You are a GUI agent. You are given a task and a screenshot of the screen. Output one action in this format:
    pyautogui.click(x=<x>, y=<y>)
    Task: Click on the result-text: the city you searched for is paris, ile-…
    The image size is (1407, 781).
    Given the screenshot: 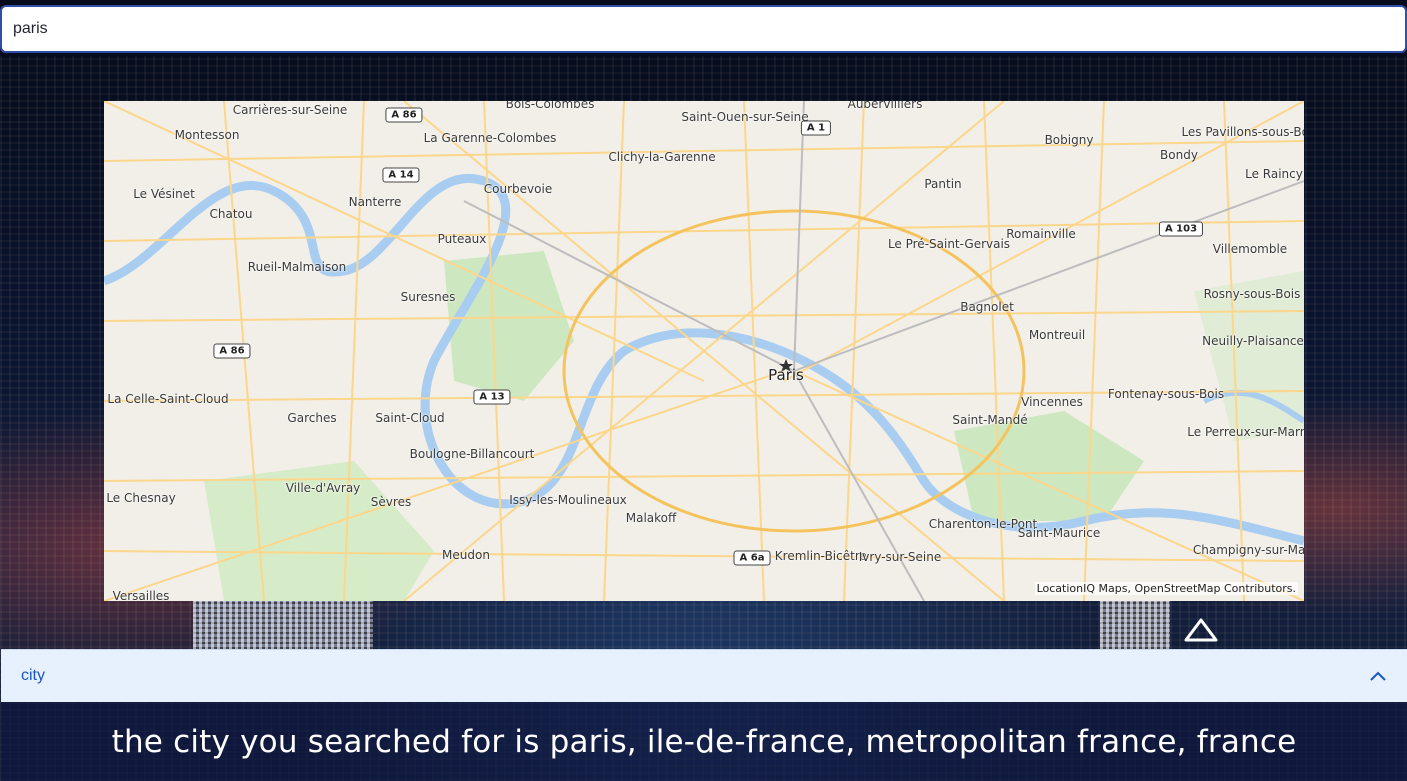 What is the action you would take?
    pyautogui.click(x=704, y=741)
    